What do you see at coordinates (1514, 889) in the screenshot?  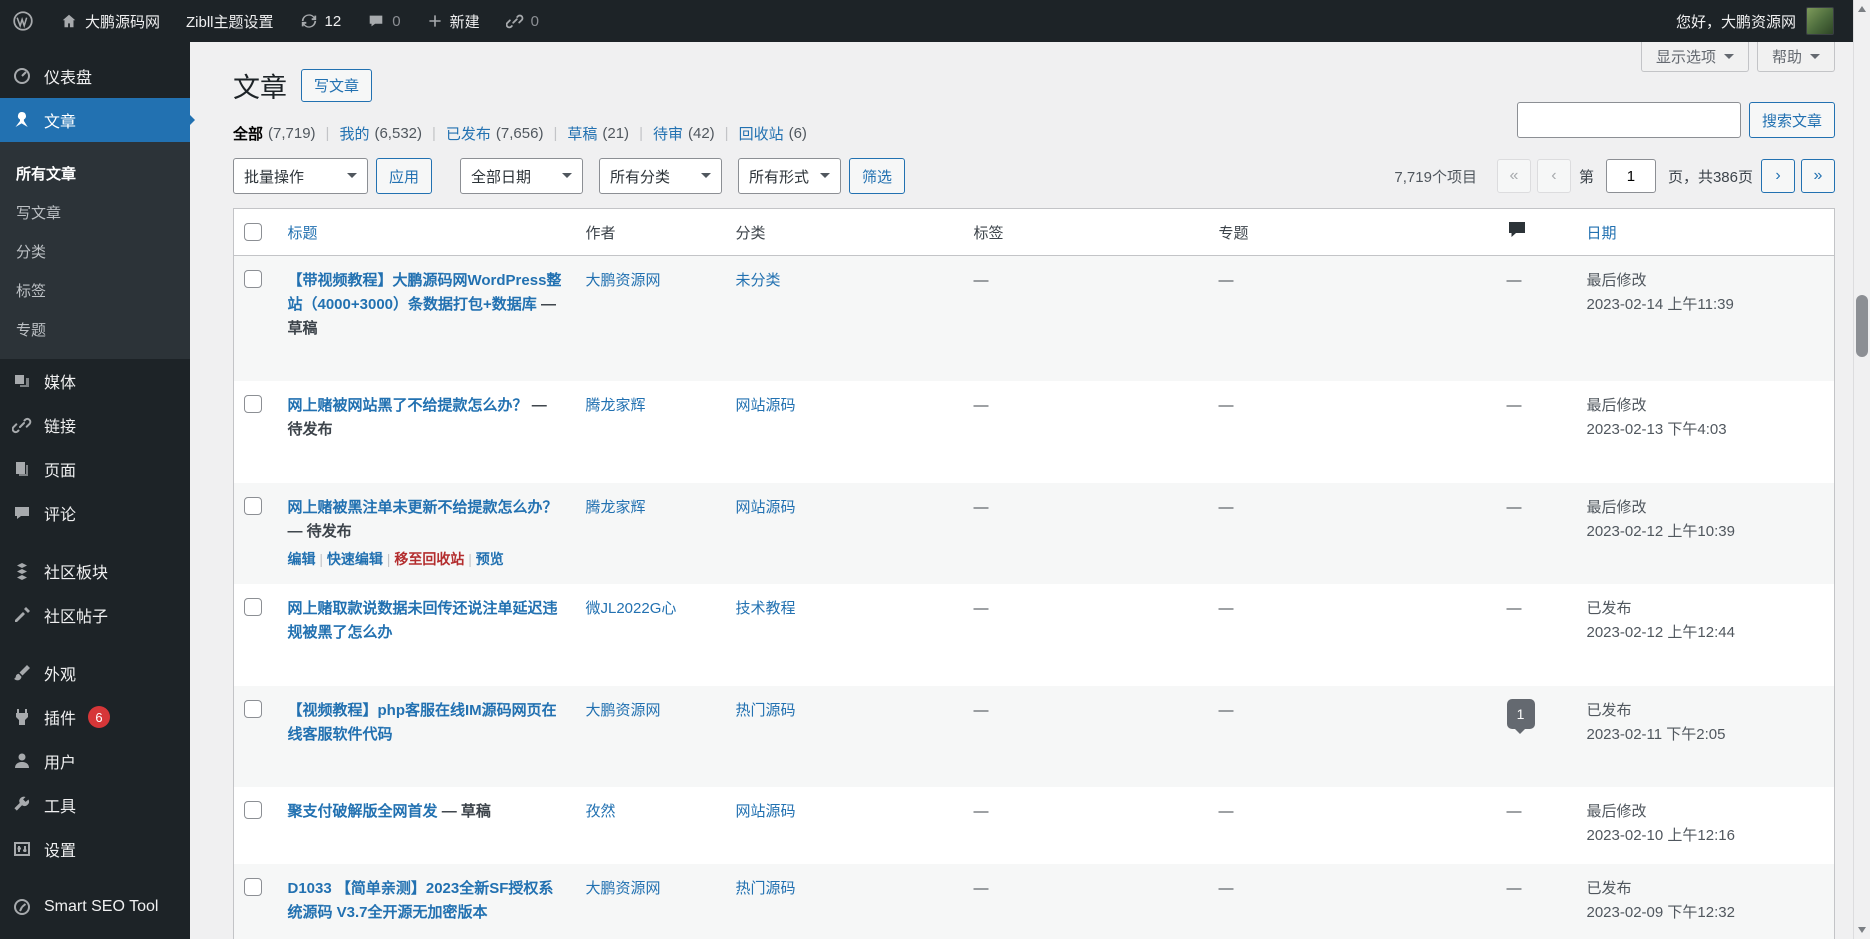 I see `comments-cell: —` at bounding box center [1514, 889].